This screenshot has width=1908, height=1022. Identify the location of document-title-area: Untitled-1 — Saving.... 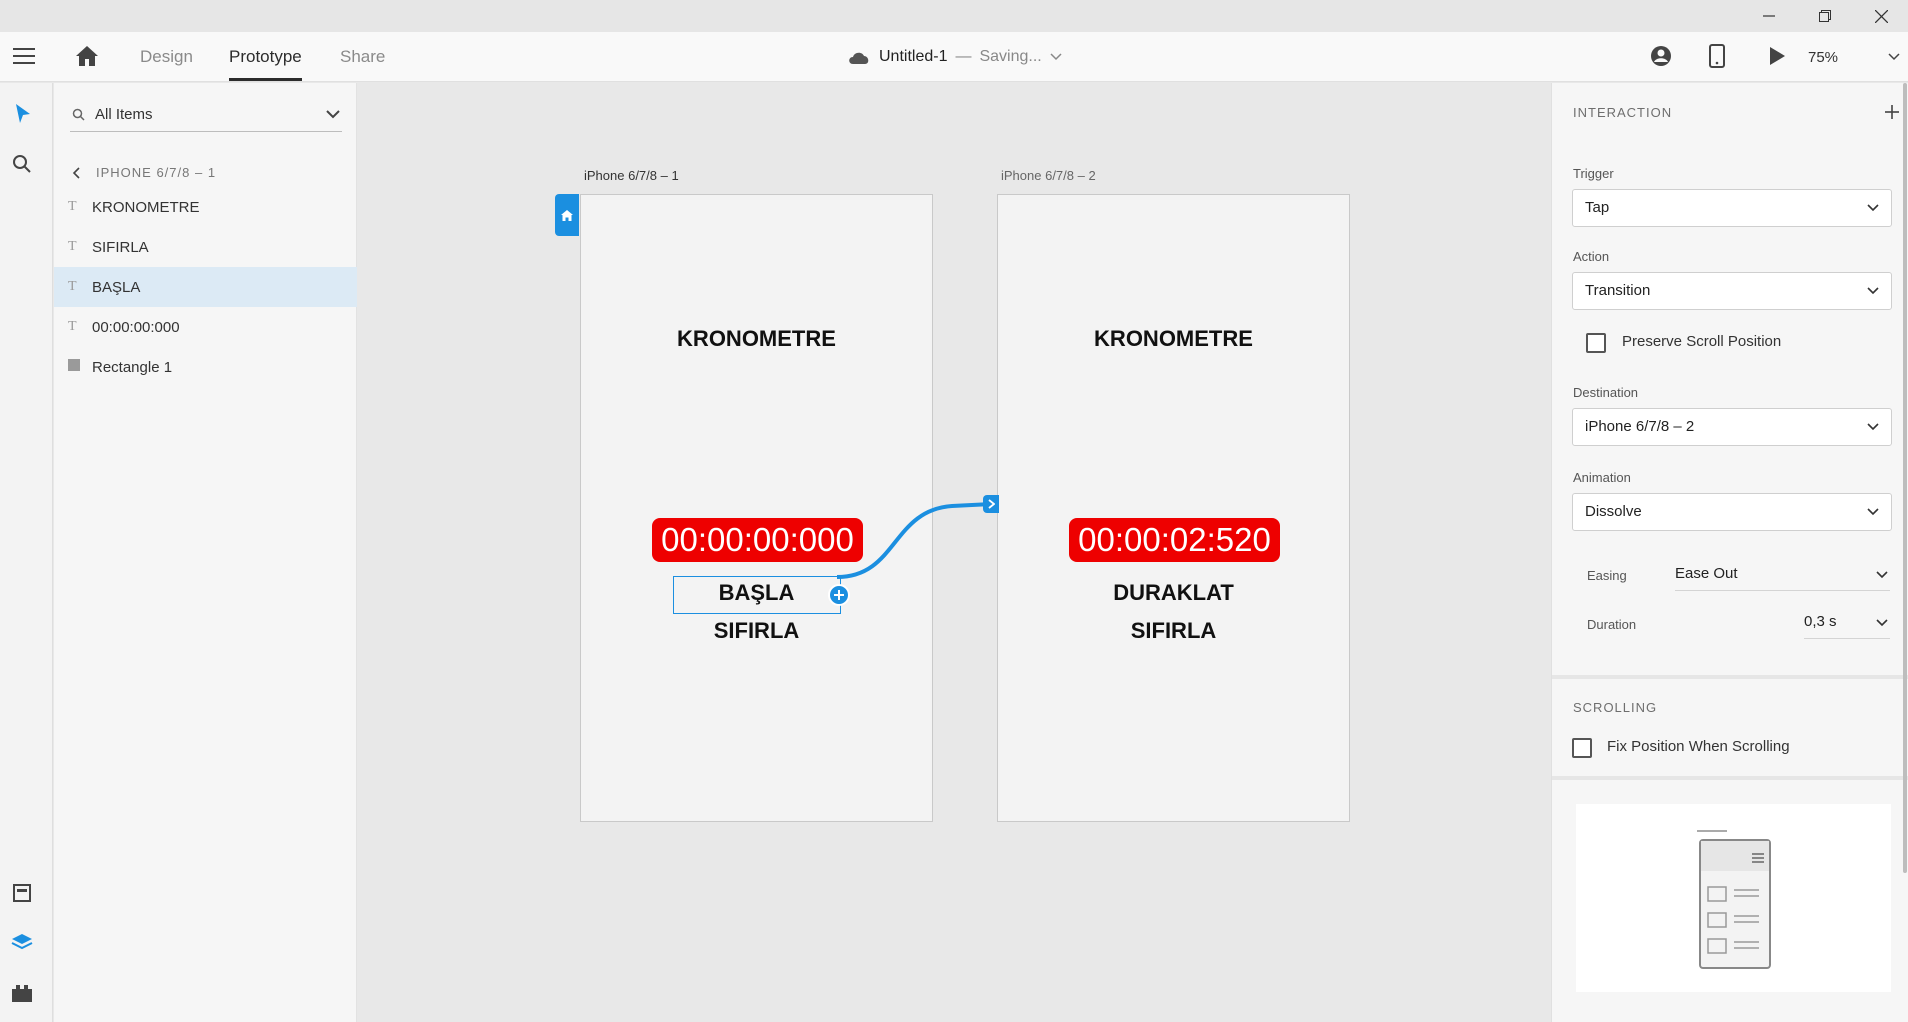
(954, 57).